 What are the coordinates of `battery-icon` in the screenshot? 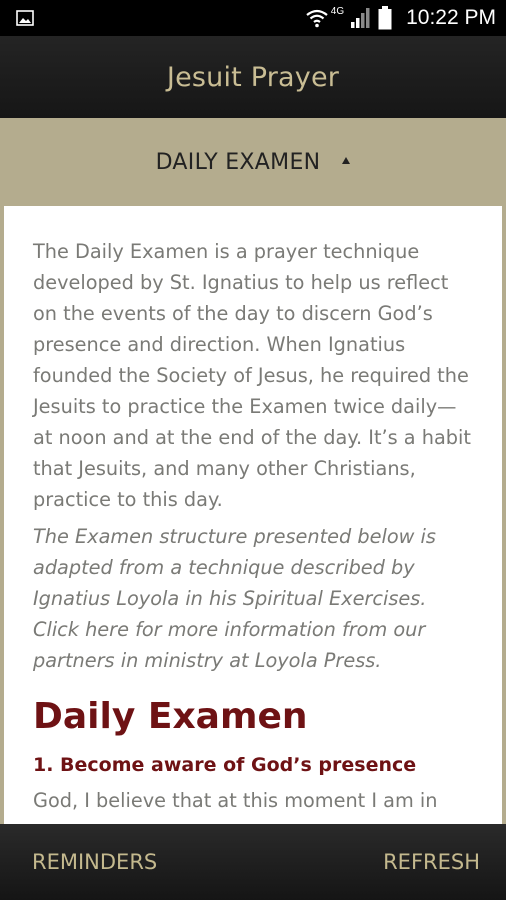 It's located at (385, 18).